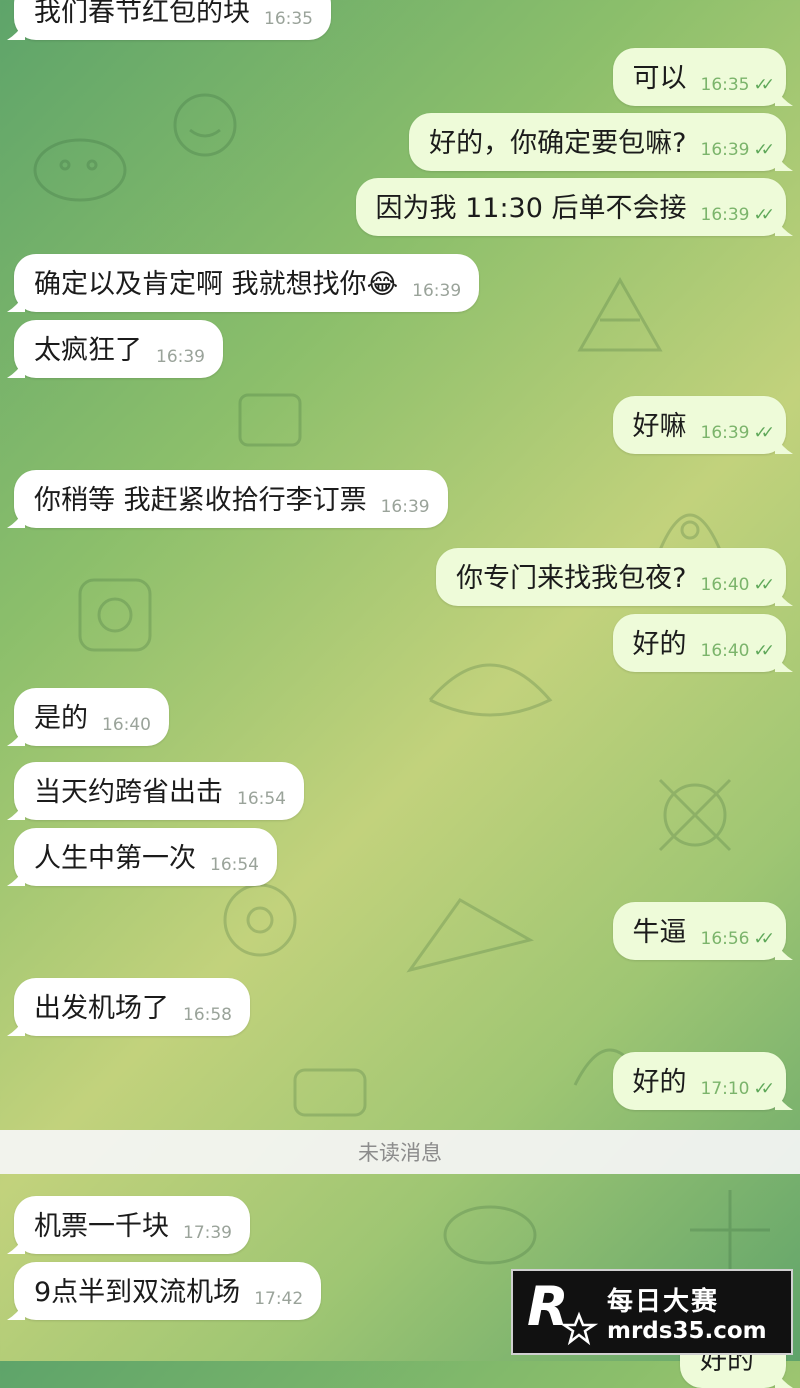 This screenshot has height=1388, width=800. What do you see at coordinates (101, 1226) in the screenshot?
I see `message-text: 机票一千块` at bounding box center [101, 1226].